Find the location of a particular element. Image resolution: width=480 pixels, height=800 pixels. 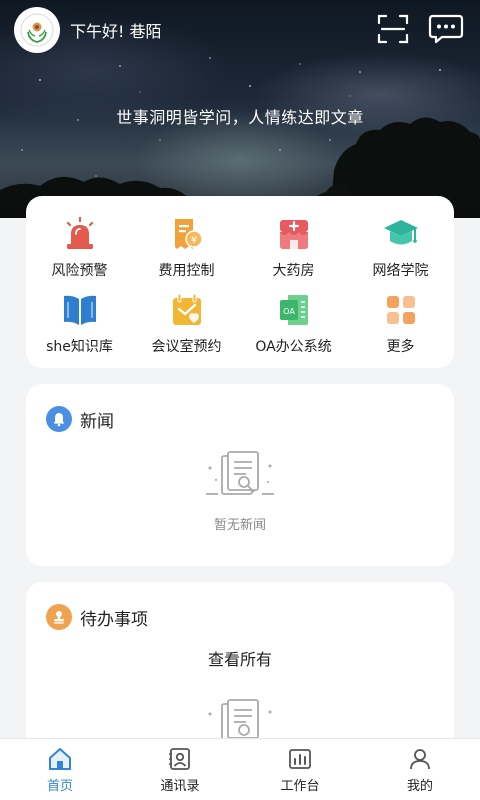

menu-label: OA办公系统 is located at coordinates (293, 347).